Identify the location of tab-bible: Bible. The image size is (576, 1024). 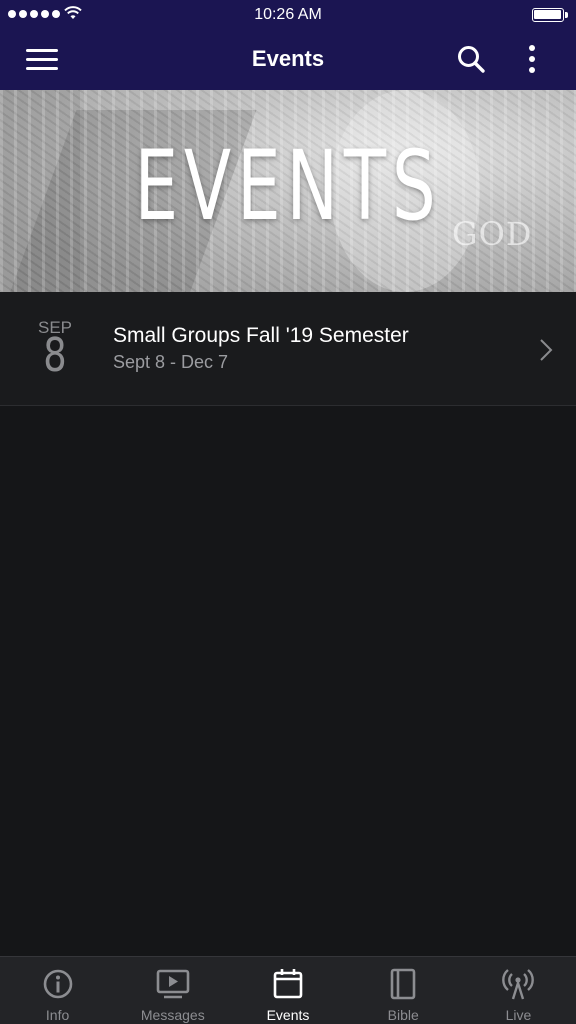
(403, 990).